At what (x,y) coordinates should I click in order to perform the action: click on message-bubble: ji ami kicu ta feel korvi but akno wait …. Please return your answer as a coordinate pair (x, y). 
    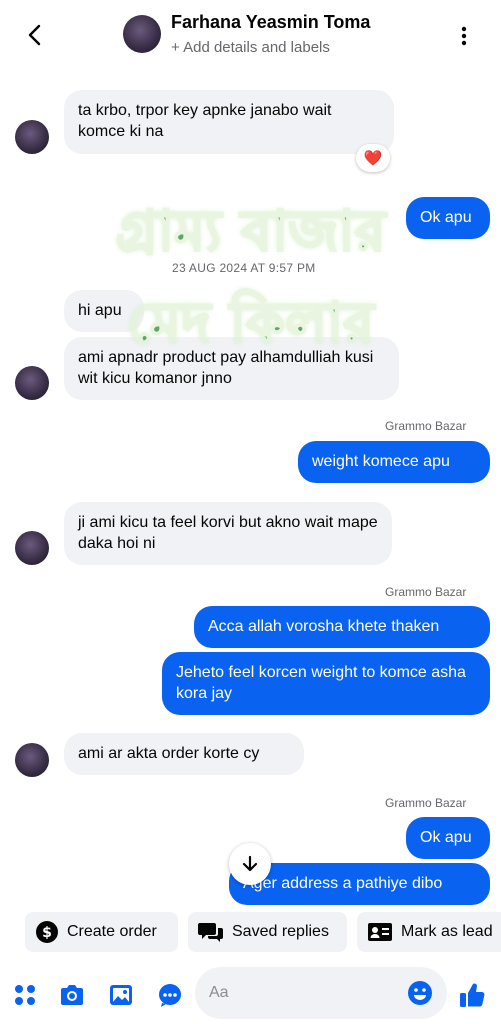
    Looking at the image, I should click on (228, 533).